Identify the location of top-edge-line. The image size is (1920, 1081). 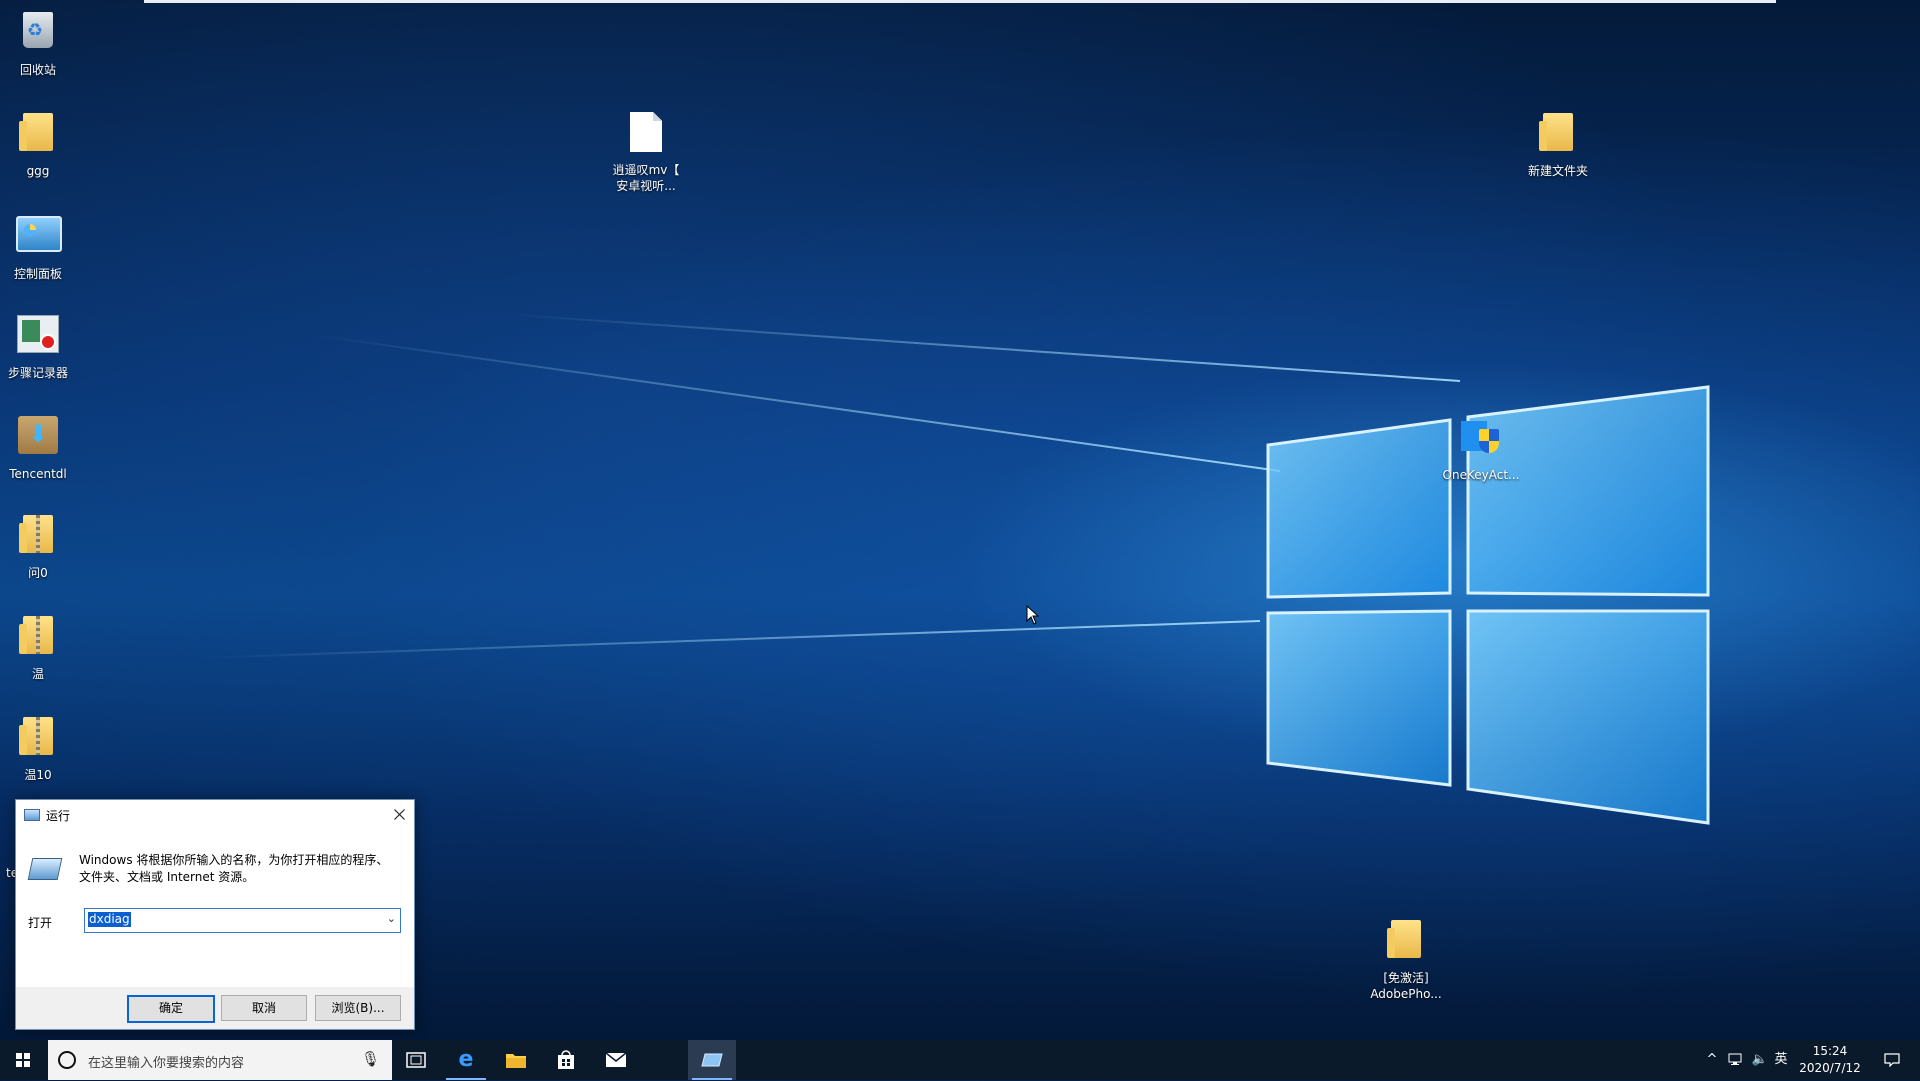
(960, 1).